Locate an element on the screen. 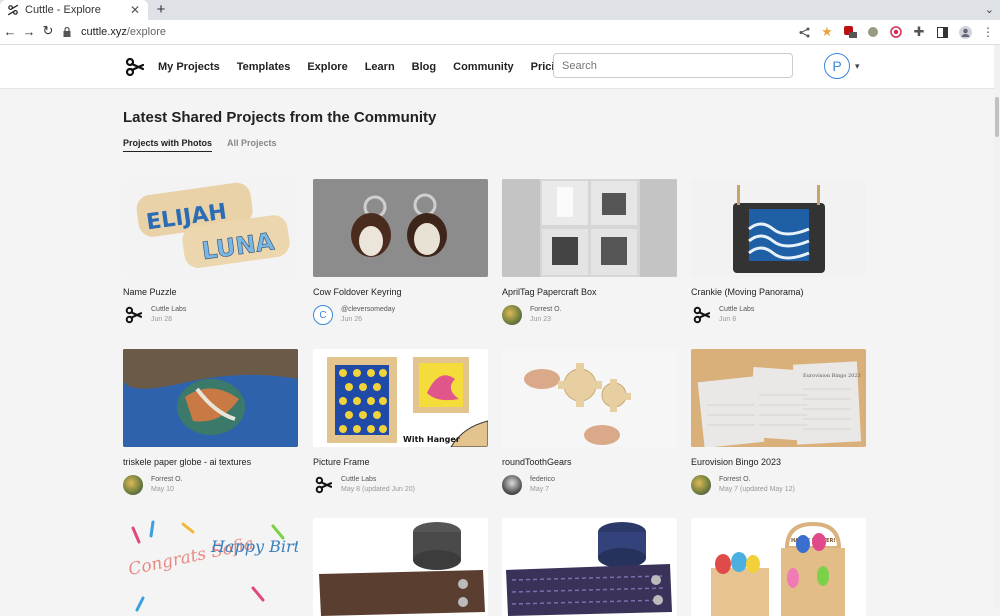 The image size is (1000, 616). project-card: Congrats Sofia Happy Birthday Sylvia is located at coordinates (210, 567).